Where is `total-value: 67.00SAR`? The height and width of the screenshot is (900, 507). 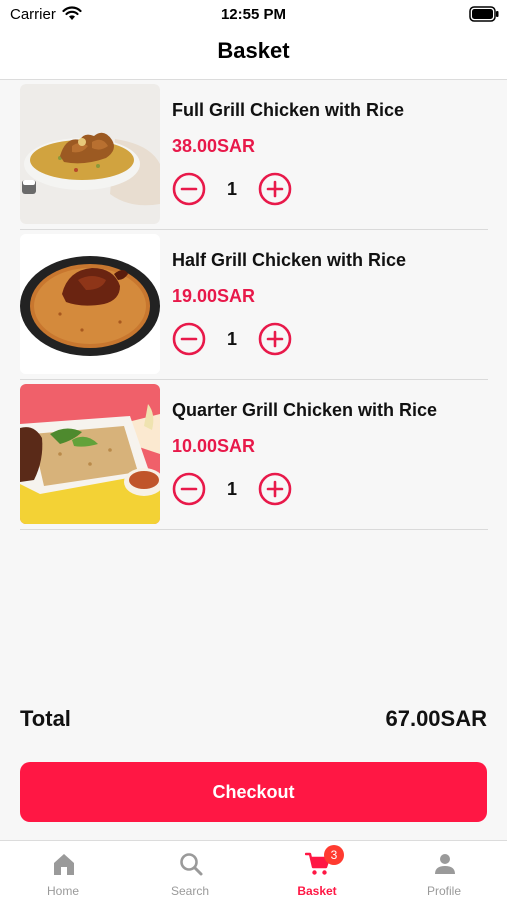 total-value: 67.00SAR is located at coordinates (436, 718).